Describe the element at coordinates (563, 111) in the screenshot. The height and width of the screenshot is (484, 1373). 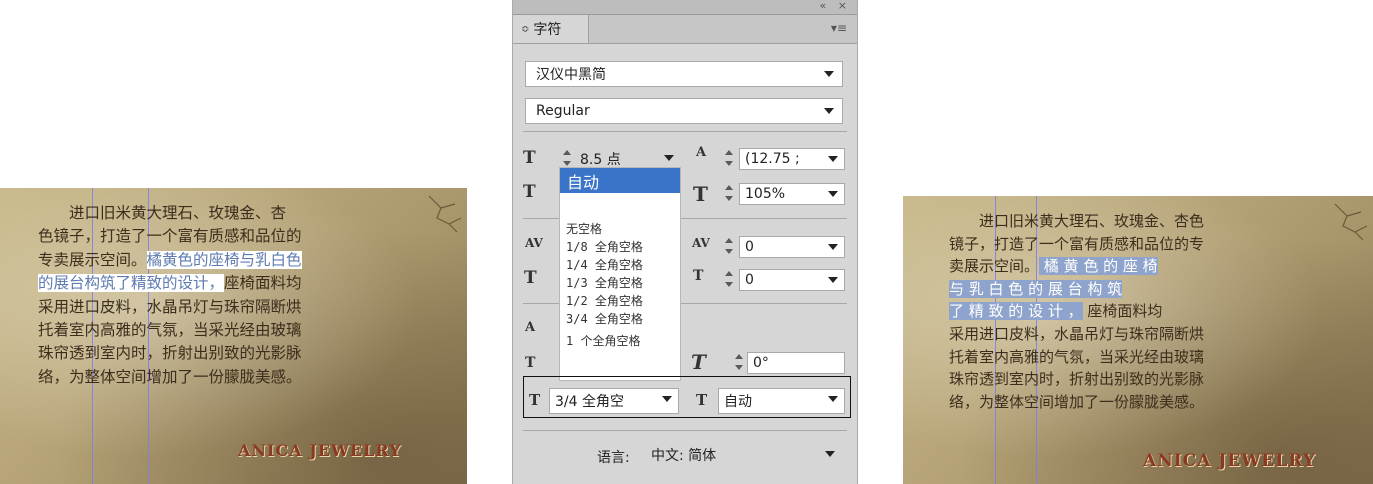
I see `font-style-value: Regular` at that location.